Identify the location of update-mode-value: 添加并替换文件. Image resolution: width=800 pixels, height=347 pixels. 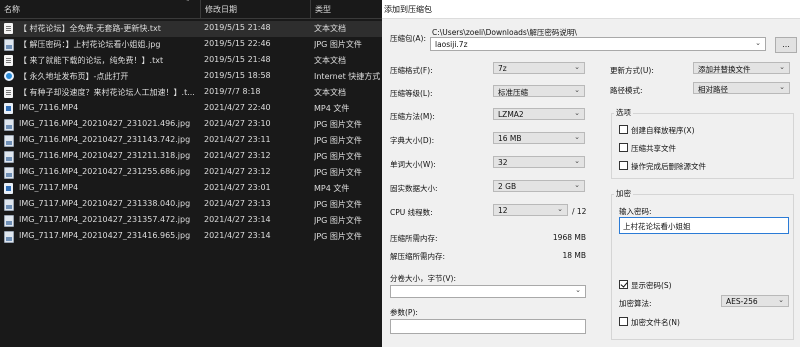
(724, 69).